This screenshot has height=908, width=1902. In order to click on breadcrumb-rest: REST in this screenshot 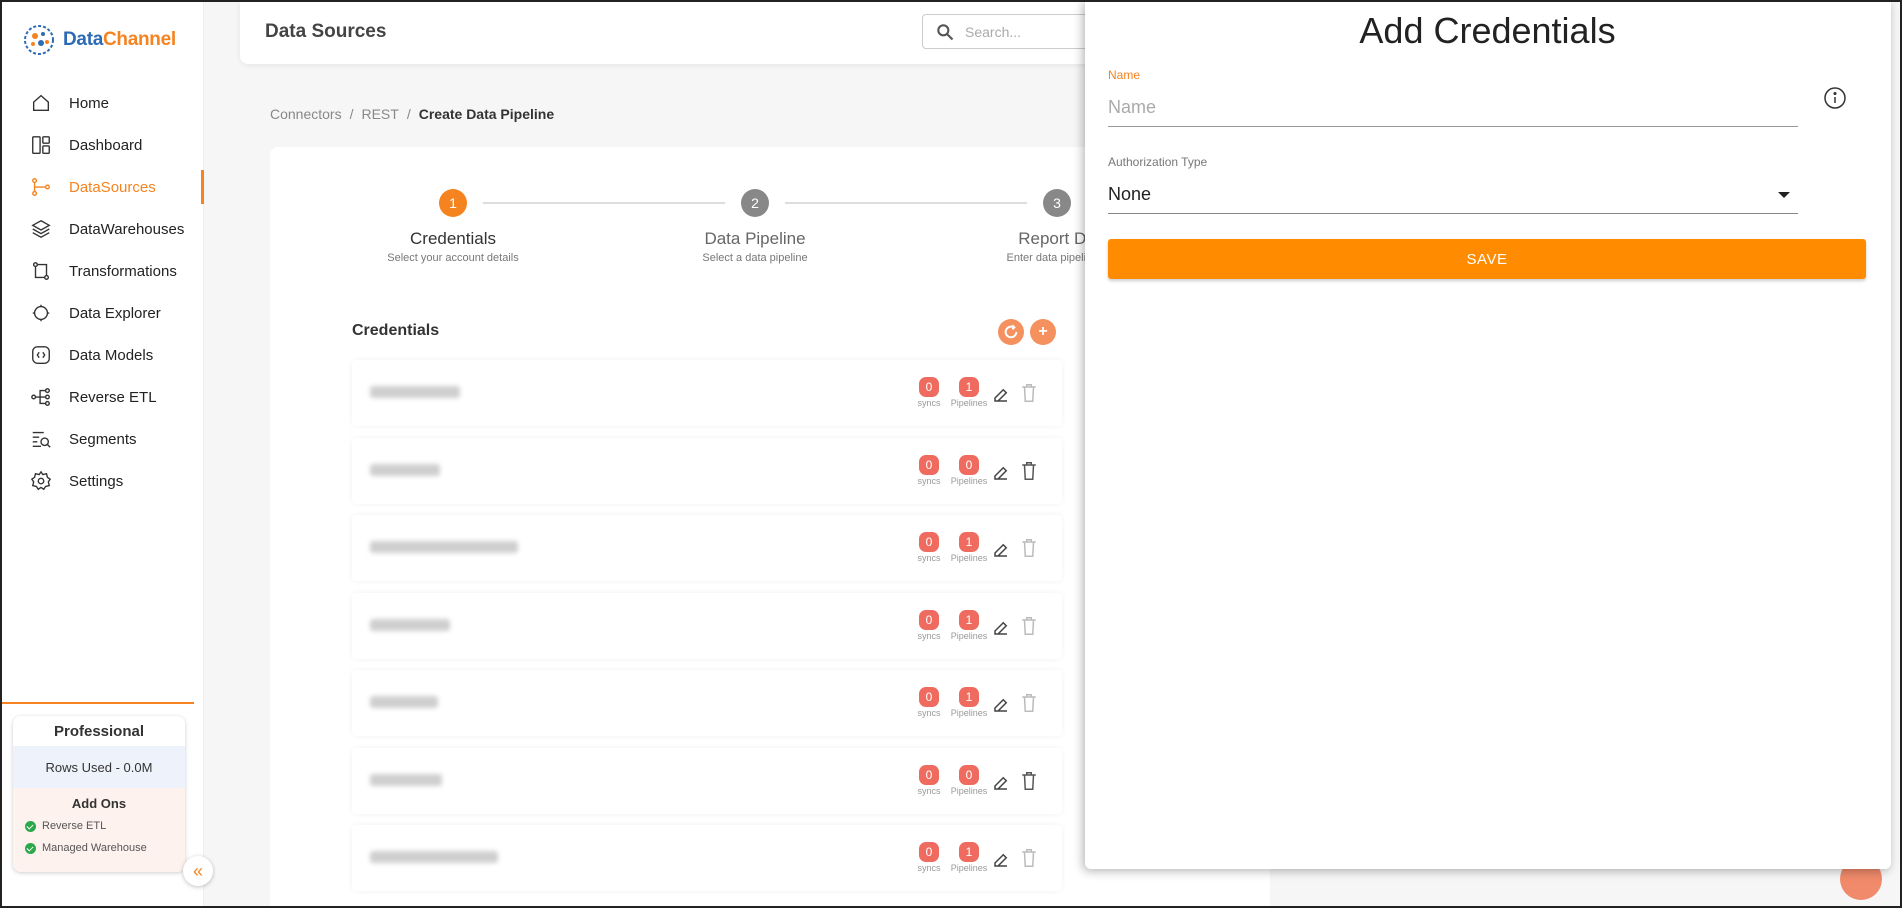, I will do `click(379, 114)`.